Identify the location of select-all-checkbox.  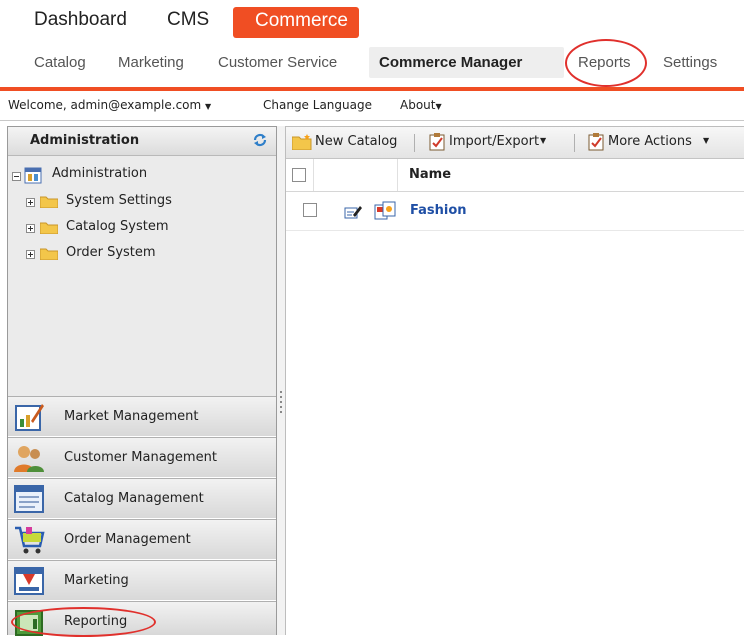
(299, 175).